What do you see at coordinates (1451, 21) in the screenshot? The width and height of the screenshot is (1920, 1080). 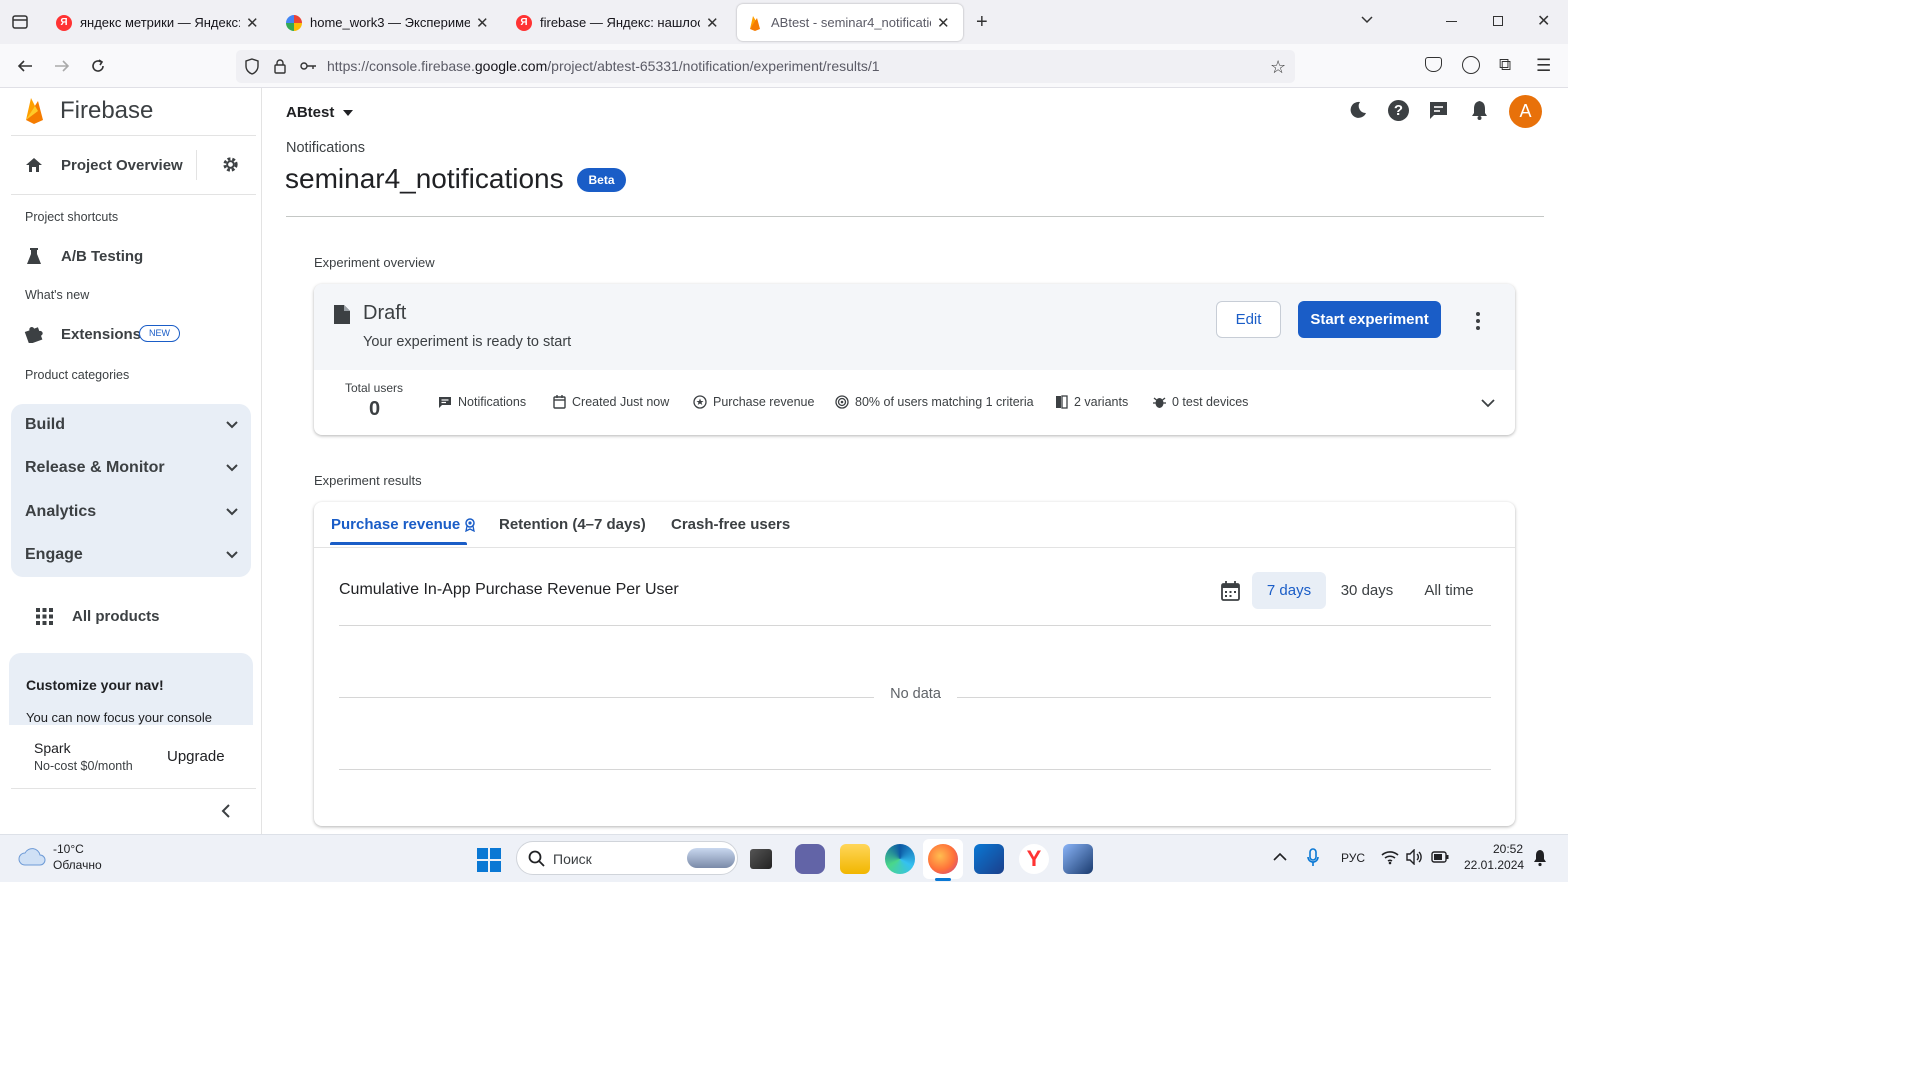 I see `minimize-icon` at bounding box center [1451, 21].